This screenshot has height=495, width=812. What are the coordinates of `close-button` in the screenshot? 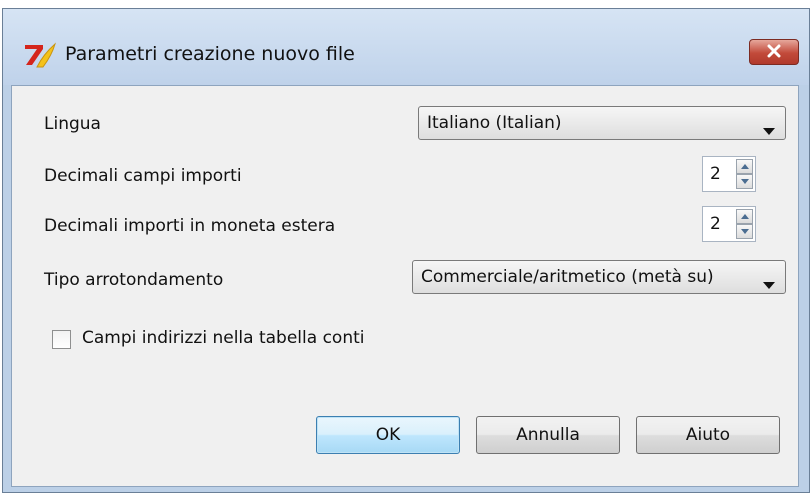 It's located at (774, 52).